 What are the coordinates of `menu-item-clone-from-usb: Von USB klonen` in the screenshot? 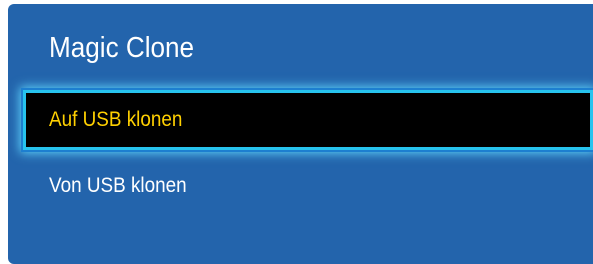 It's located at (125, 186).